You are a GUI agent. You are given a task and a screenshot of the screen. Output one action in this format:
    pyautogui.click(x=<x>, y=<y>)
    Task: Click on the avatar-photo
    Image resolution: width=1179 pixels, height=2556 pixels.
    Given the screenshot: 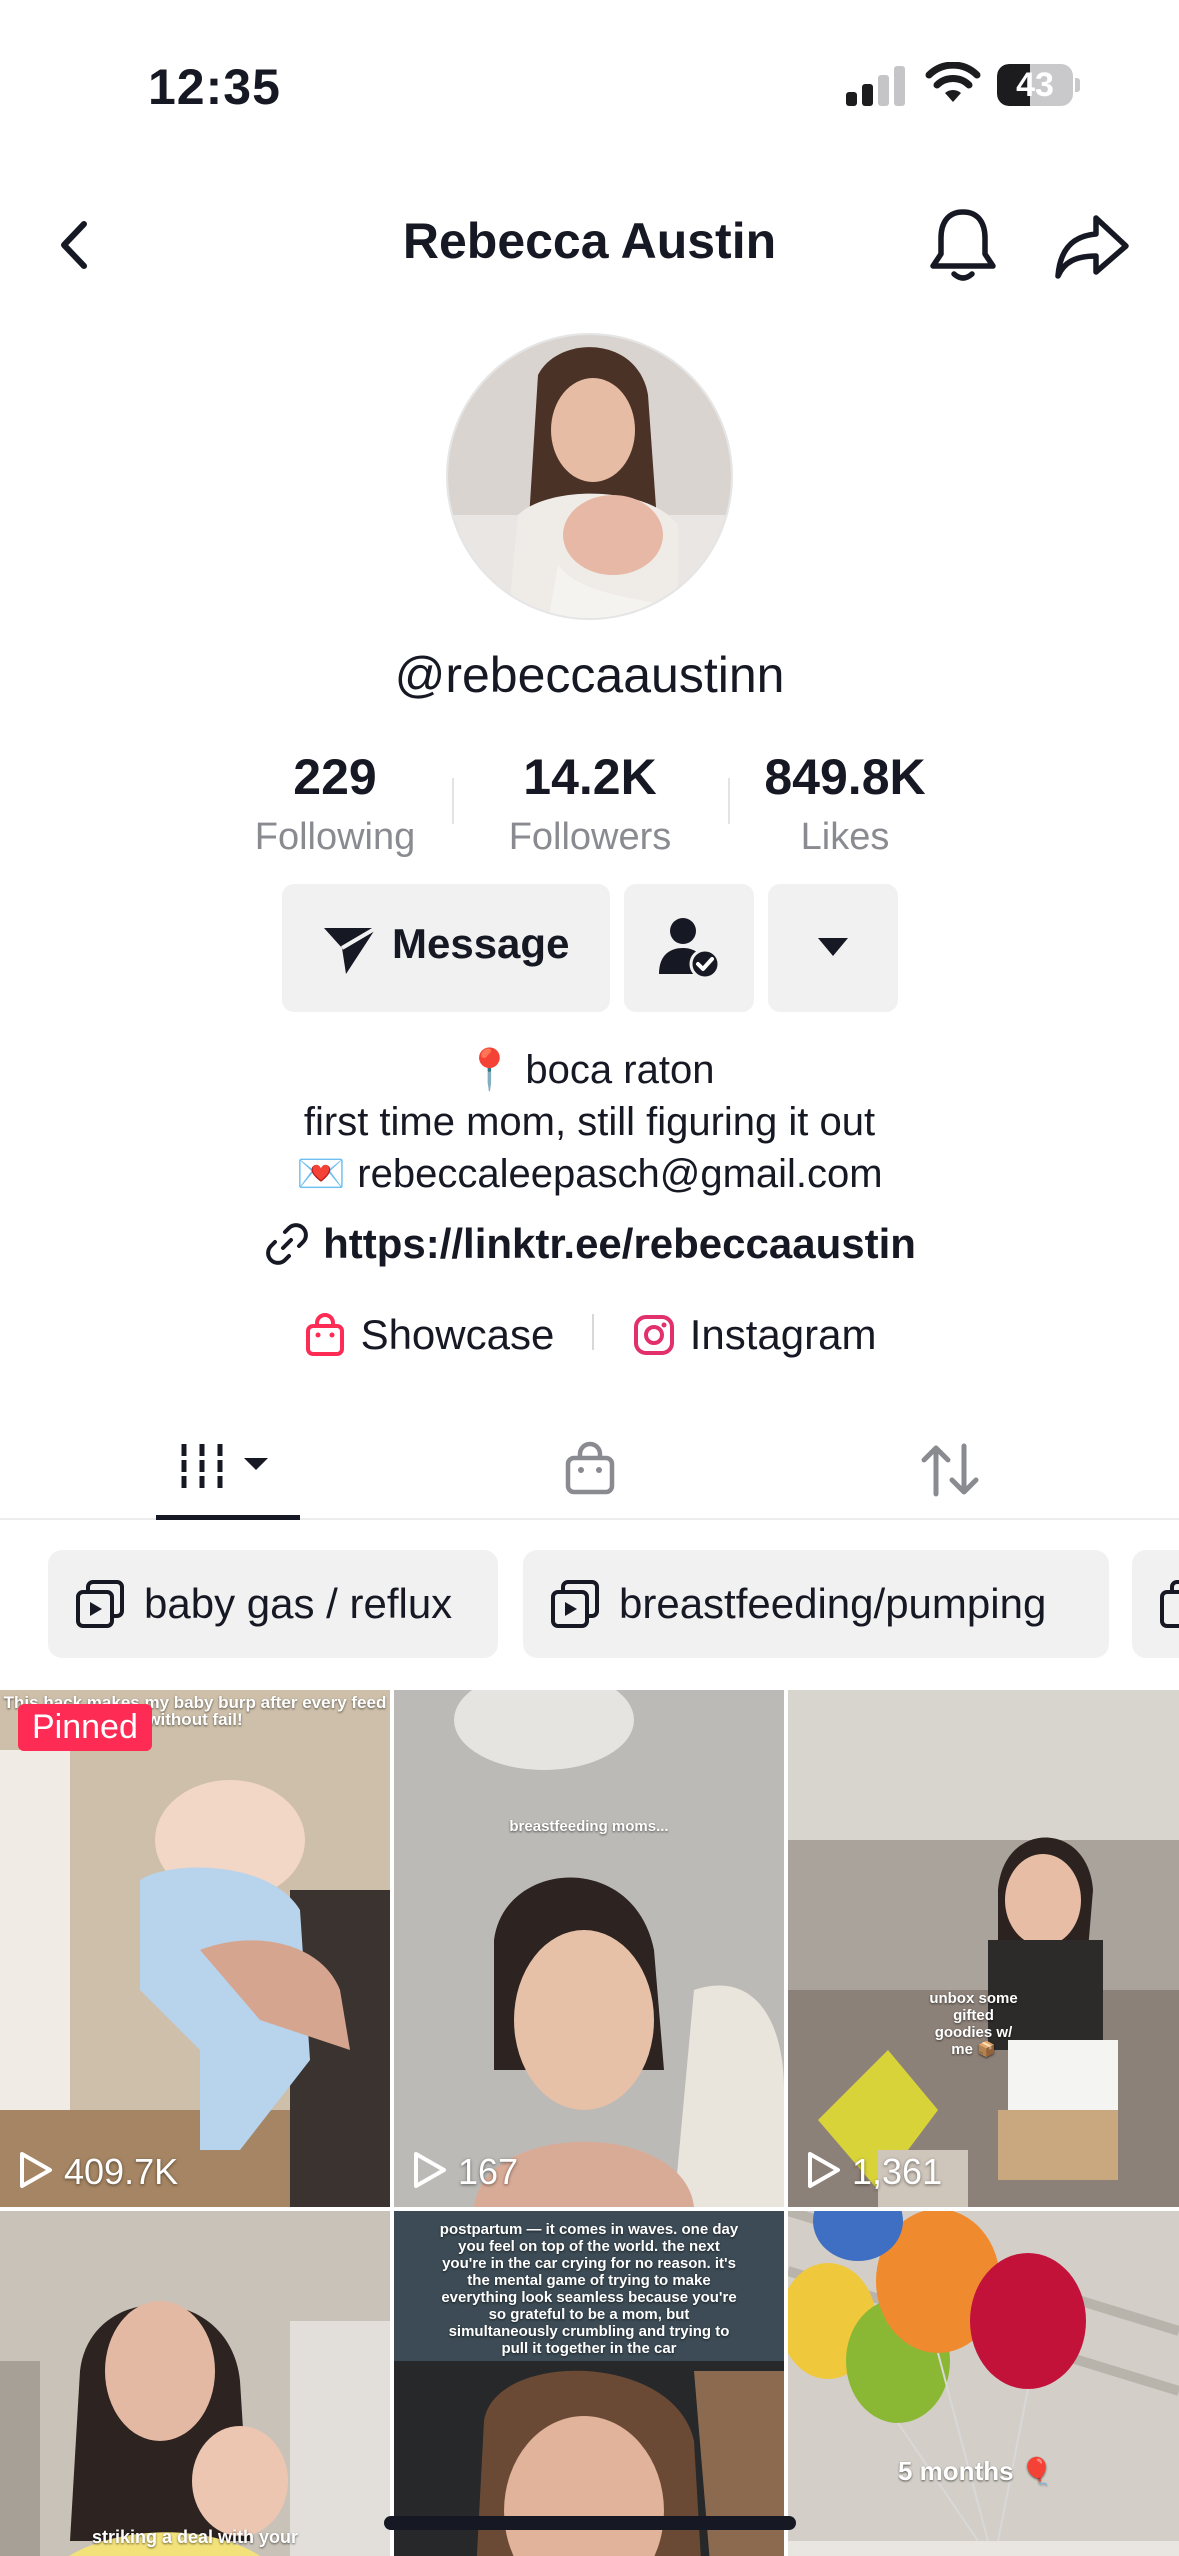 What is the action you would take?
    pyautogui.click(x=589, y=476)
    